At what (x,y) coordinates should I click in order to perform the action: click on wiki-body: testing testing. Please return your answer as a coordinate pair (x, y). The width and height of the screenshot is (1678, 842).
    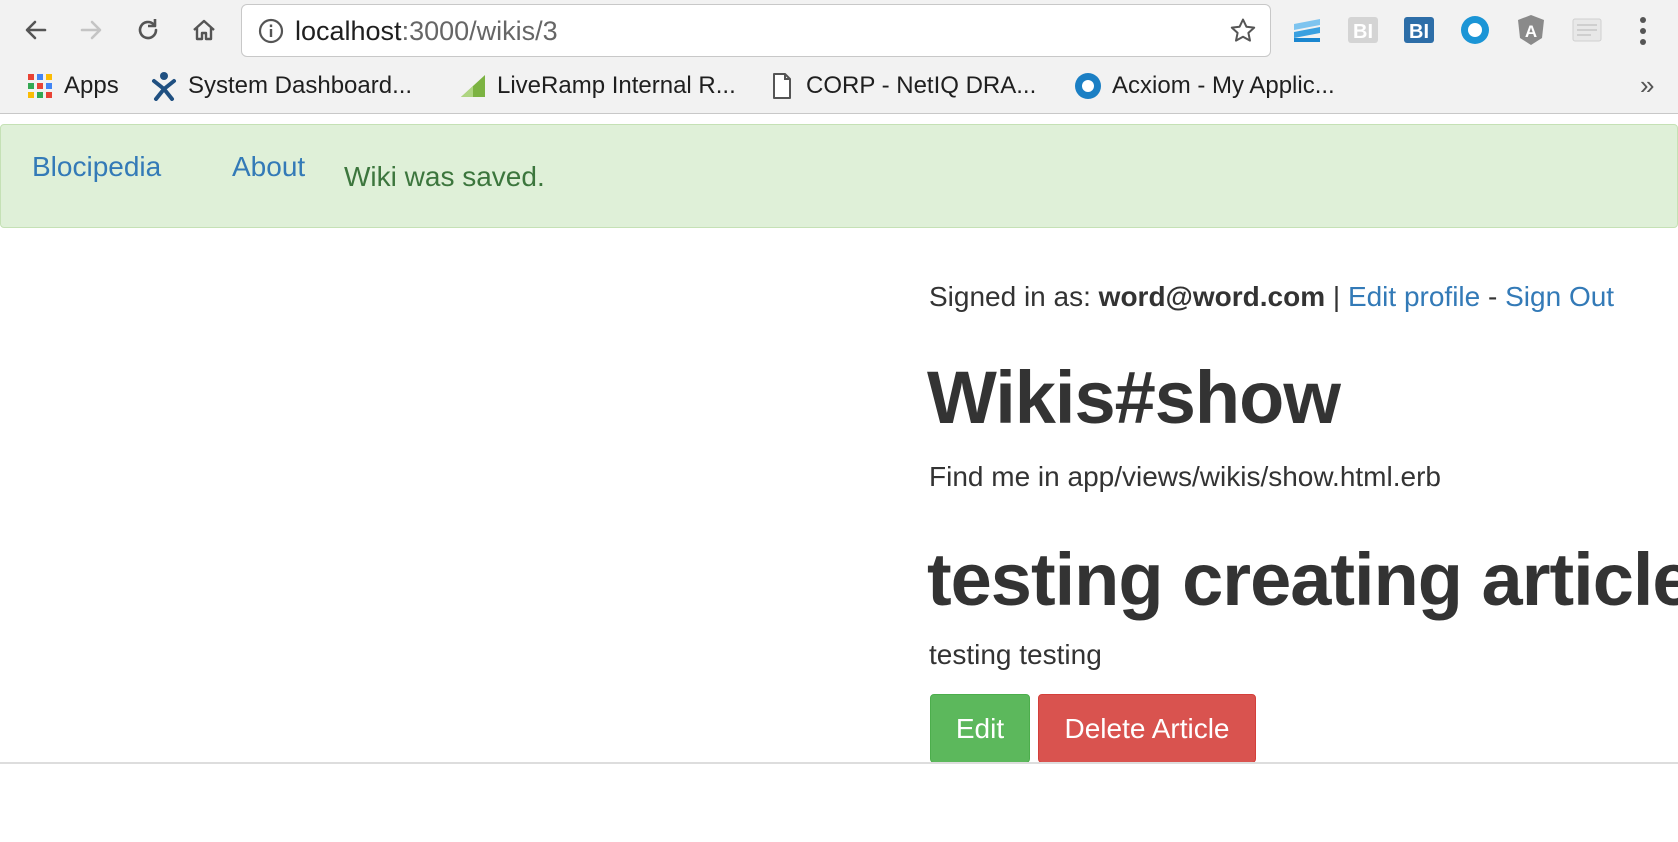
    Looking at the image, I should click on (1015, 654).